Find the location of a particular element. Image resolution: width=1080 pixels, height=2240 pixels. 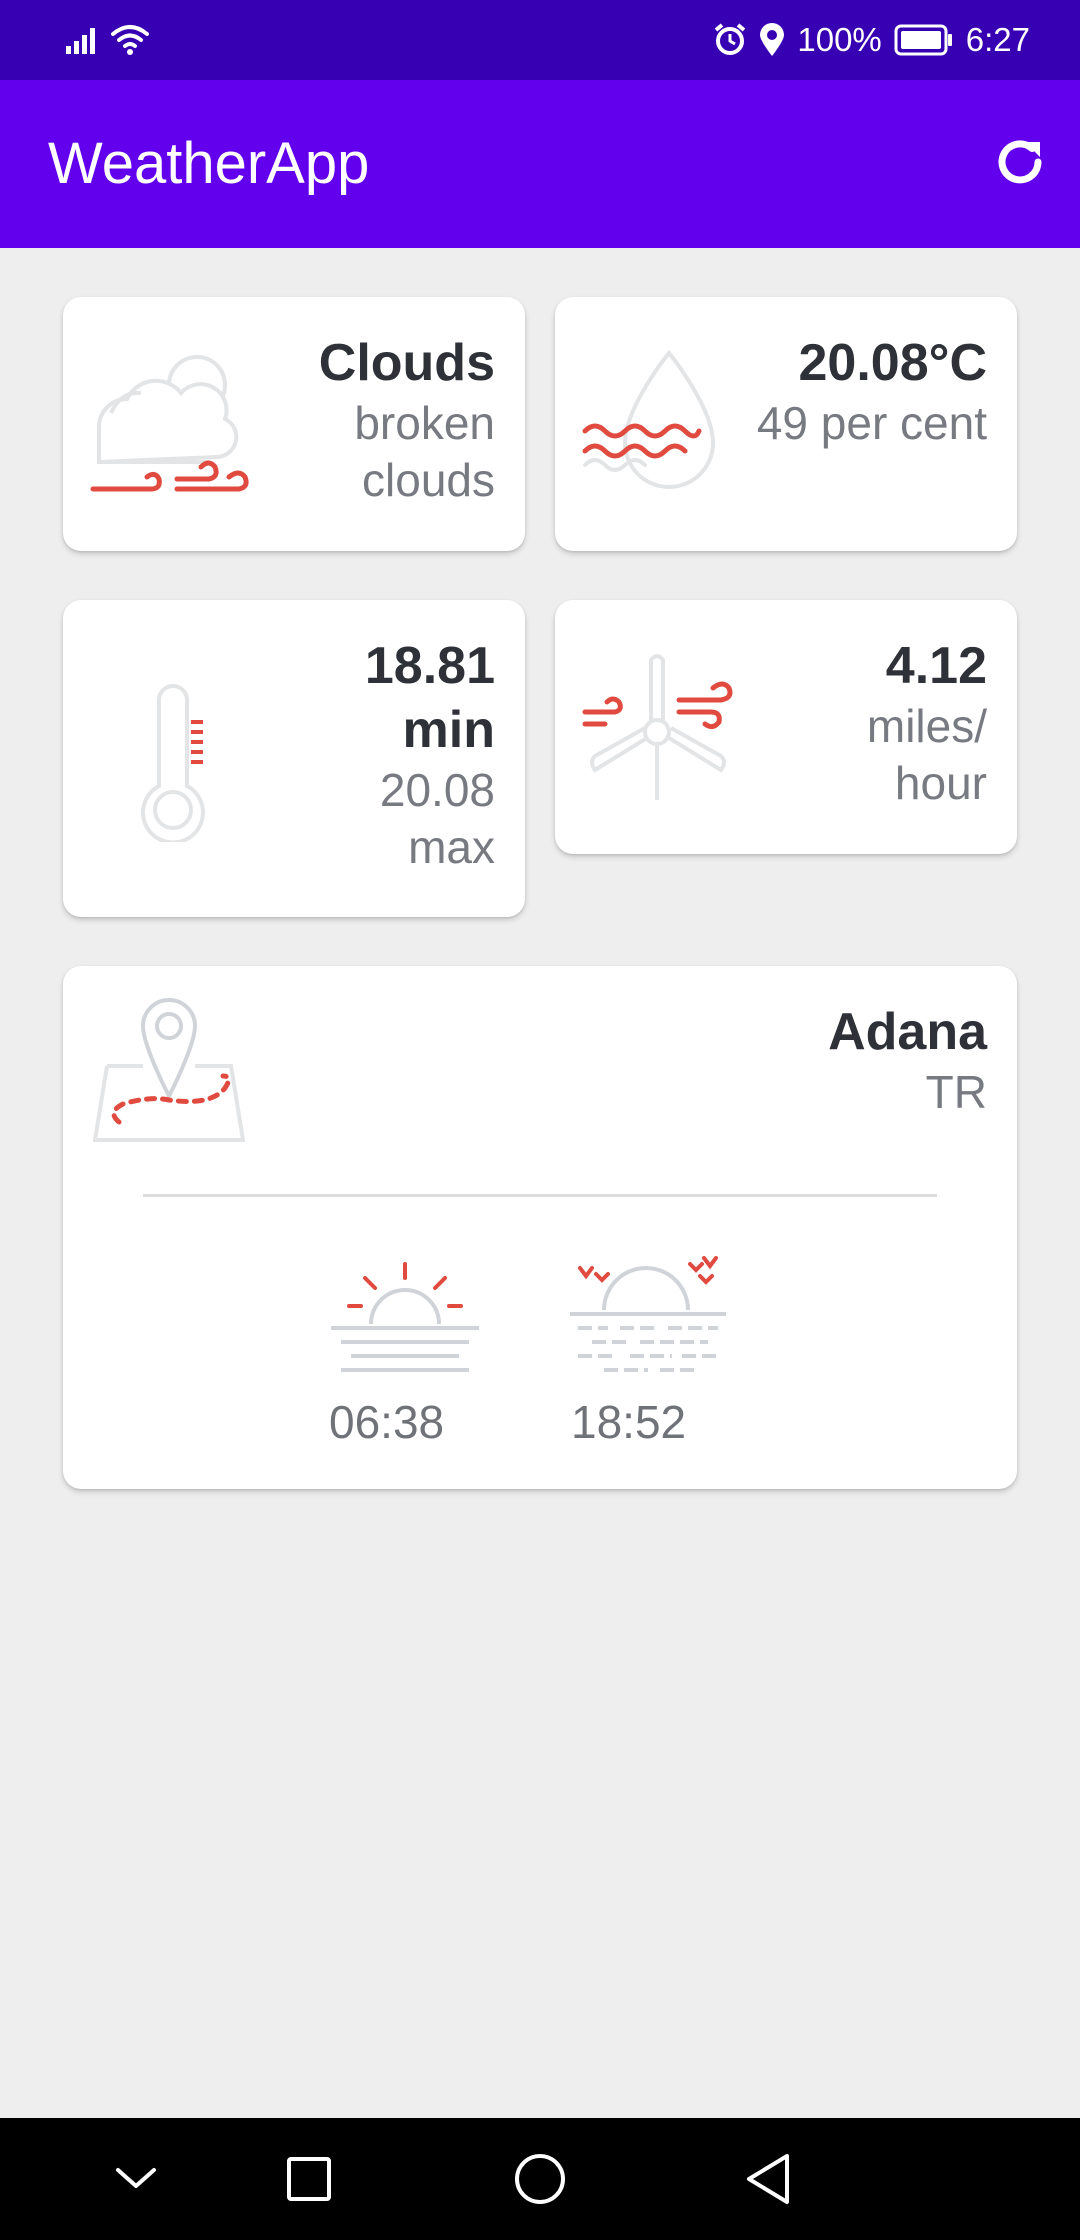

sunrise-time: 06:38 is located at coordinates (387, 1422).